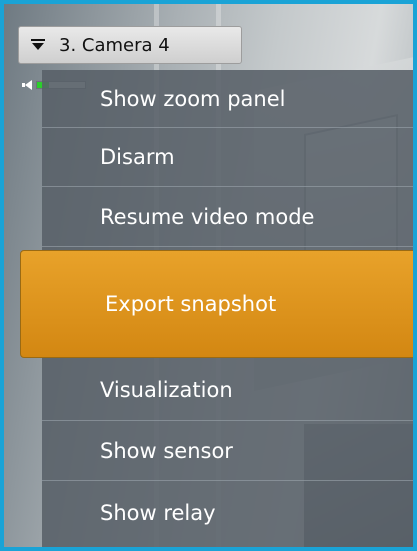  What do you see at coordinates (166, 390) in the screenshot?
I see `menu-item-label: Visualization` at bounding box center [166, 390].